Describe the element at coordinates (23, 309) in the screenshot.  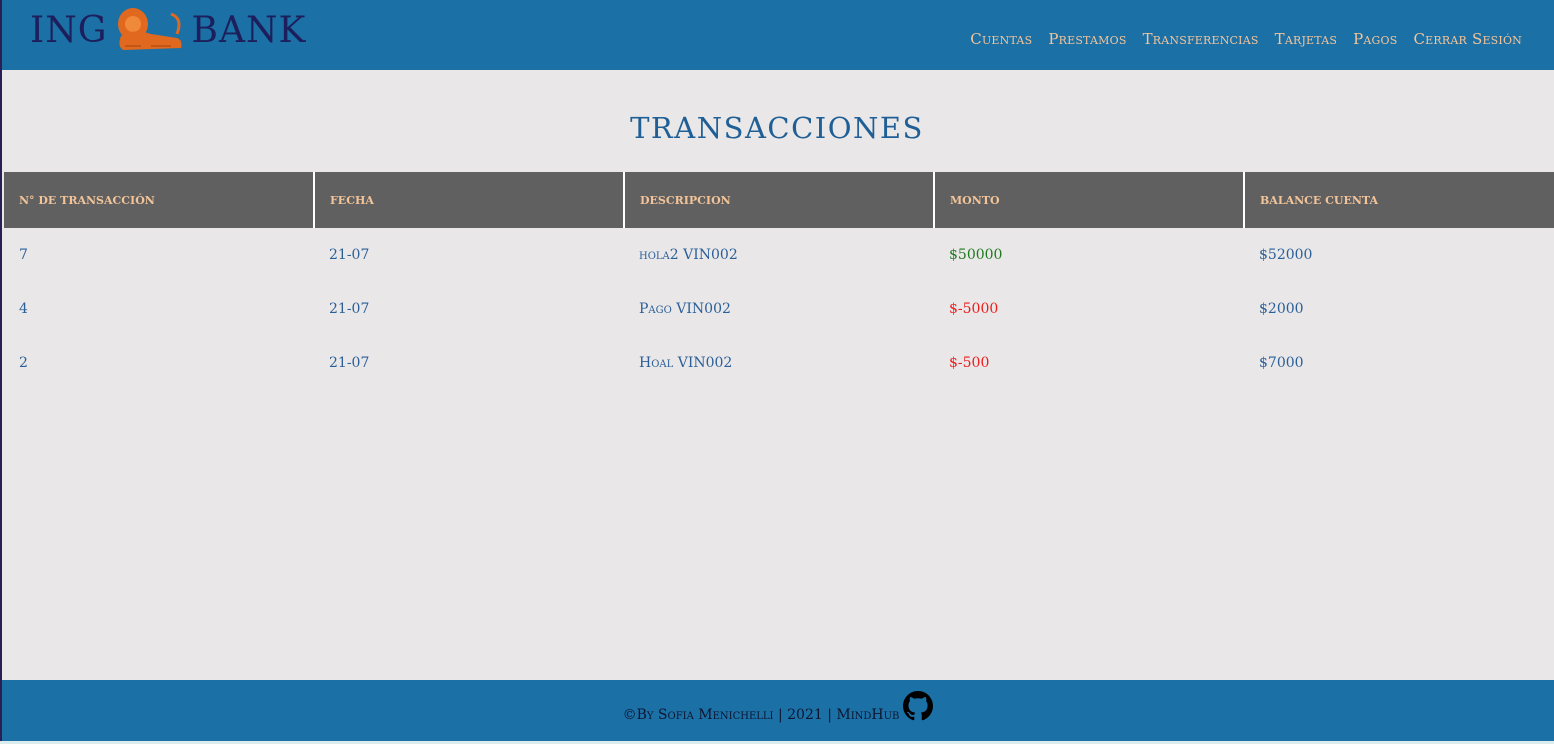
I see `transaction-number: 4` at that location.